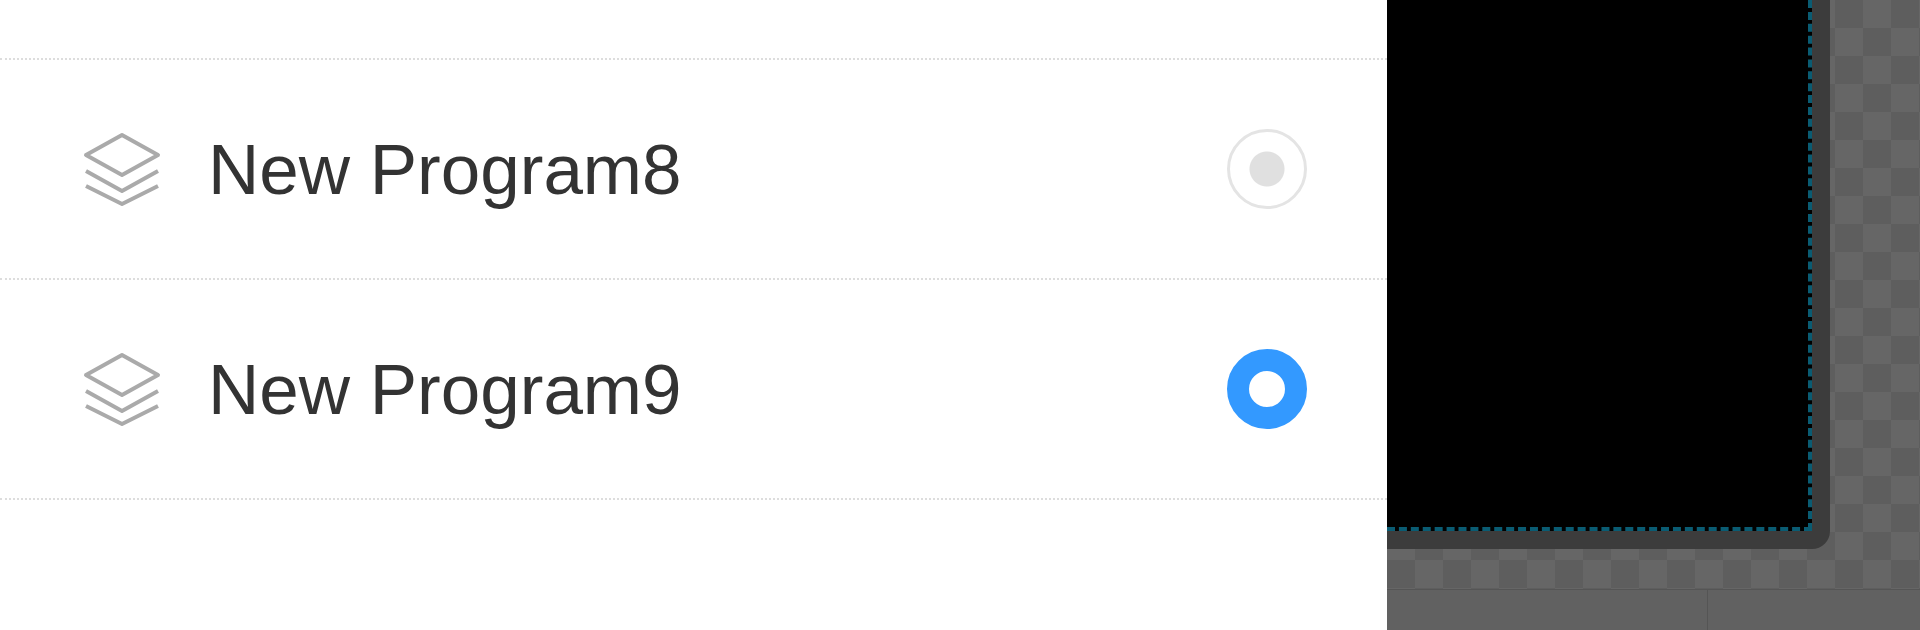 The width and height of the screenshot is (1920, 630). Describe the element at coordinates (445, 389) in the screenshot. I see `program-name: New Program9` at that location.